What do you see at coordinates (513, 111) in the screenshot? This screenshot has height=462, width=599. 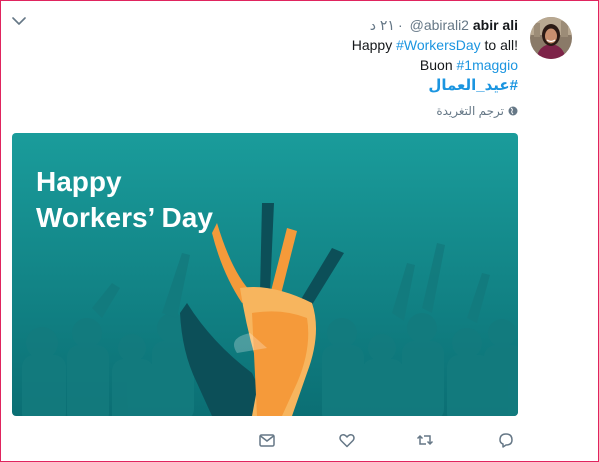 I see `globe-icon` at bounding box center [513, 111].